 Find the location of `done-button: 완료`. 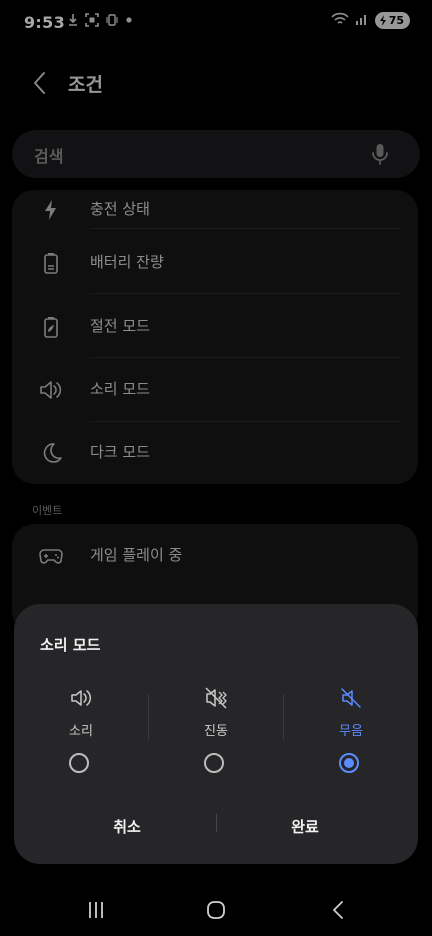

done-button: 완료 is located at coordinates (305, 827).